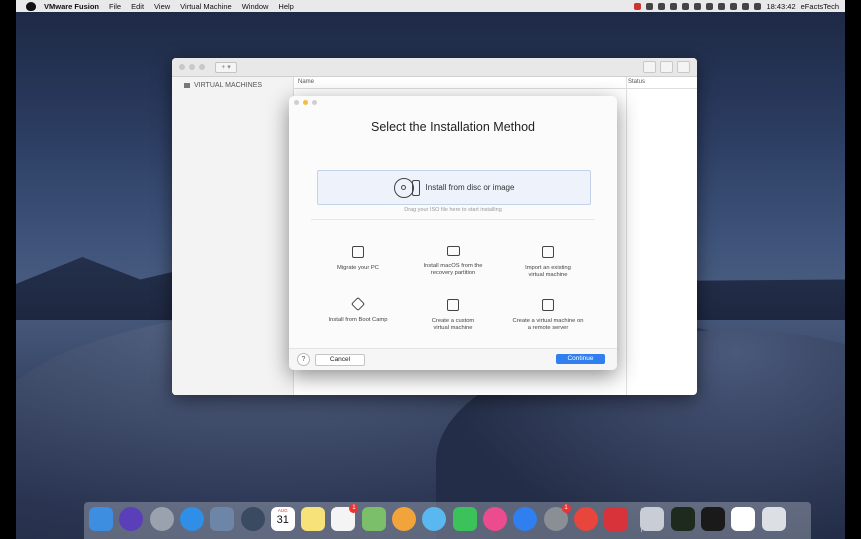 The image size is (861, 539). I want to click on column-status: Status, so click(636, 82).